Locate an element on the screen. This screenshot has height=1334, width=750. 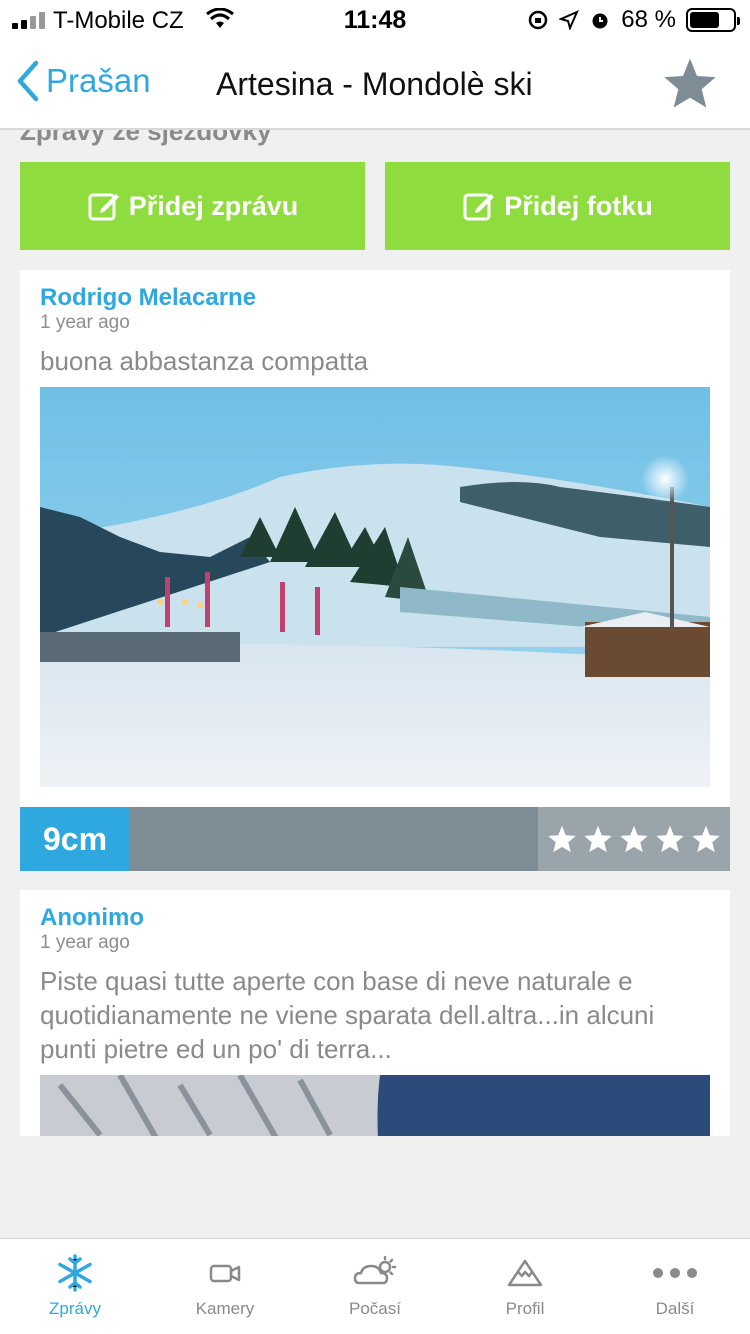
weather-icon is located at coordinates (375, 1270).